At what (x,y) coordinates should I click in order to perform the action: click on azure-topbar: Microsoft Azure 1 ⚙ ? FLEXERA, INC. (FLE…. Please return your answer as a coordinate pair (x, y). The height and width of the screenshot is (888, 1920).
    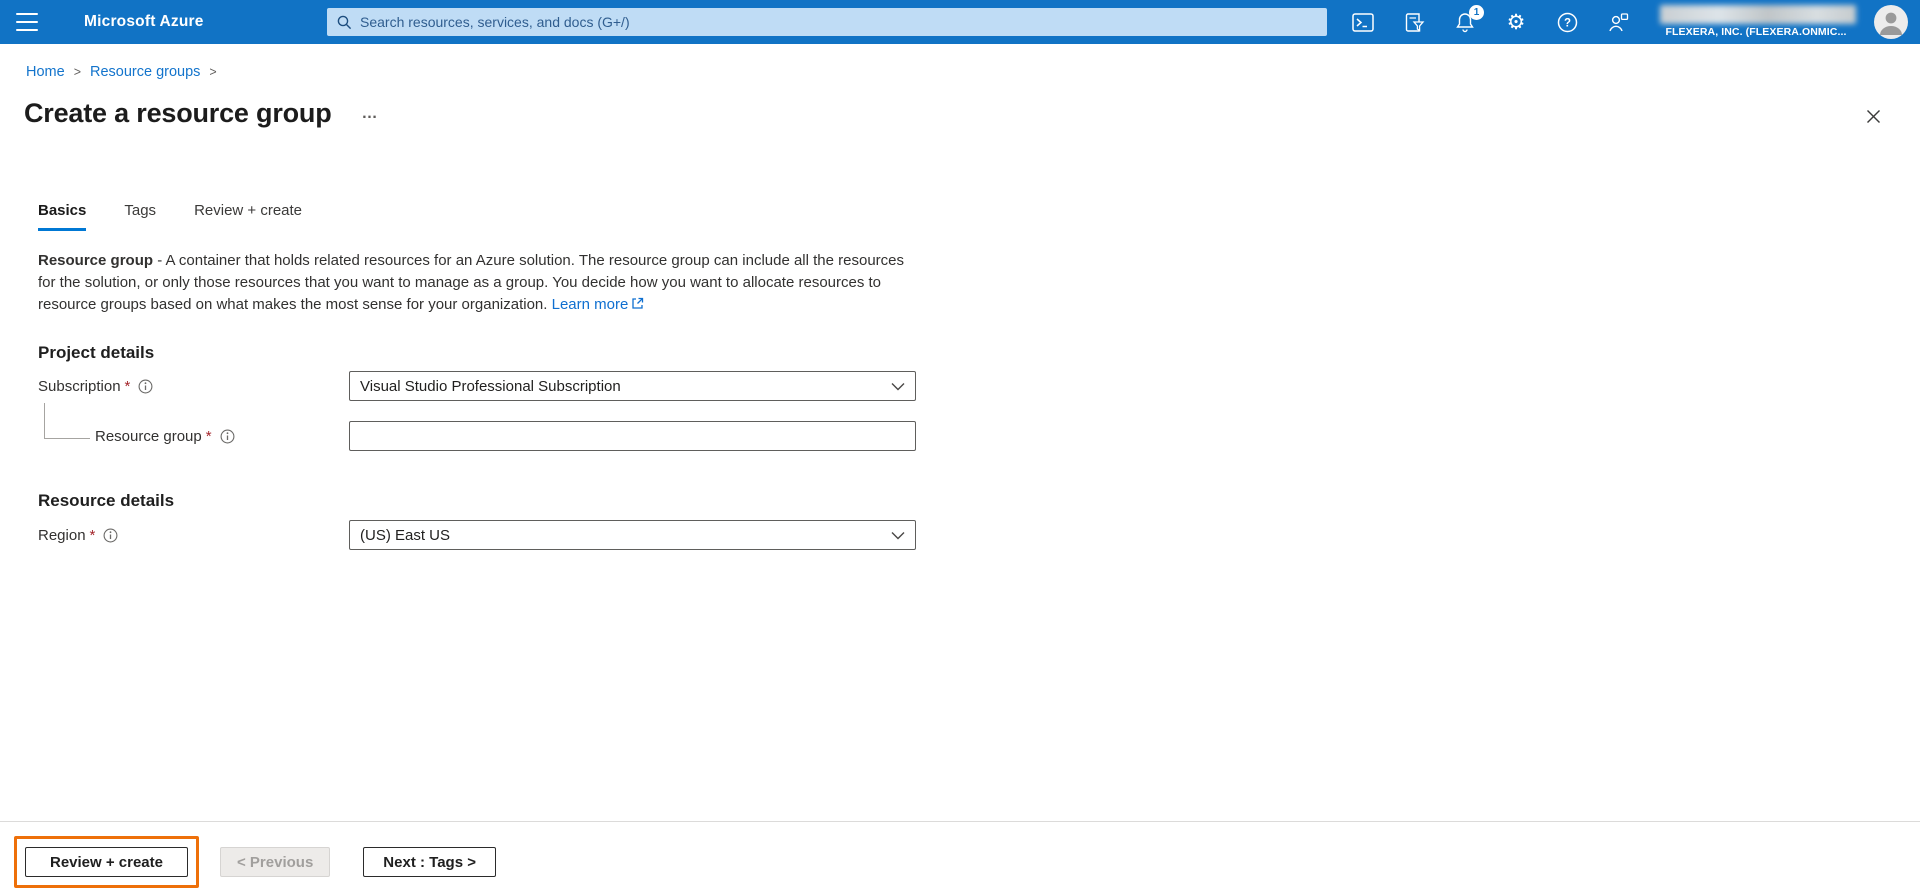
    Looking at the image, I should click on (960, 22).